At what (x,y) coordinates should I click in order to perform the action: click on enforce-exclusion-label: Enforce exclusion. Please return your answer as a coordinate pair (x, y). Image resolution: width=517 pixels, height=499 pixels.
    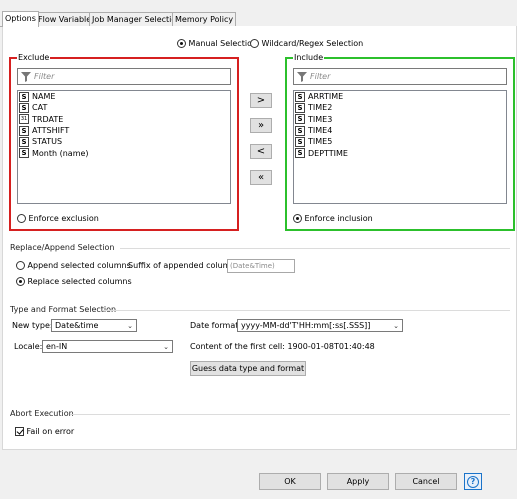
    Looking at the image, I should click on (63, 218).